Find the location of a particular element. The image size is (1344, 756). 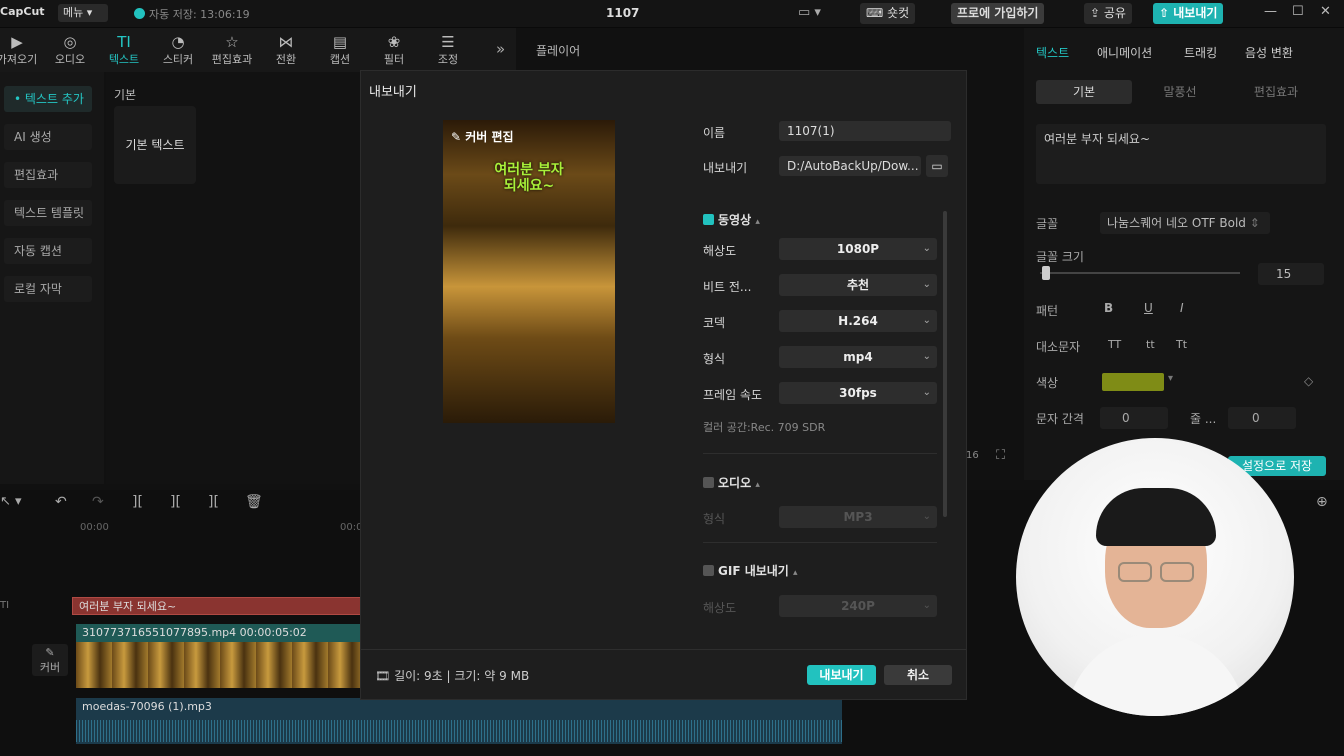

text-clip: 여러분 부자 되세요~ is located at coordinates (217, 606).